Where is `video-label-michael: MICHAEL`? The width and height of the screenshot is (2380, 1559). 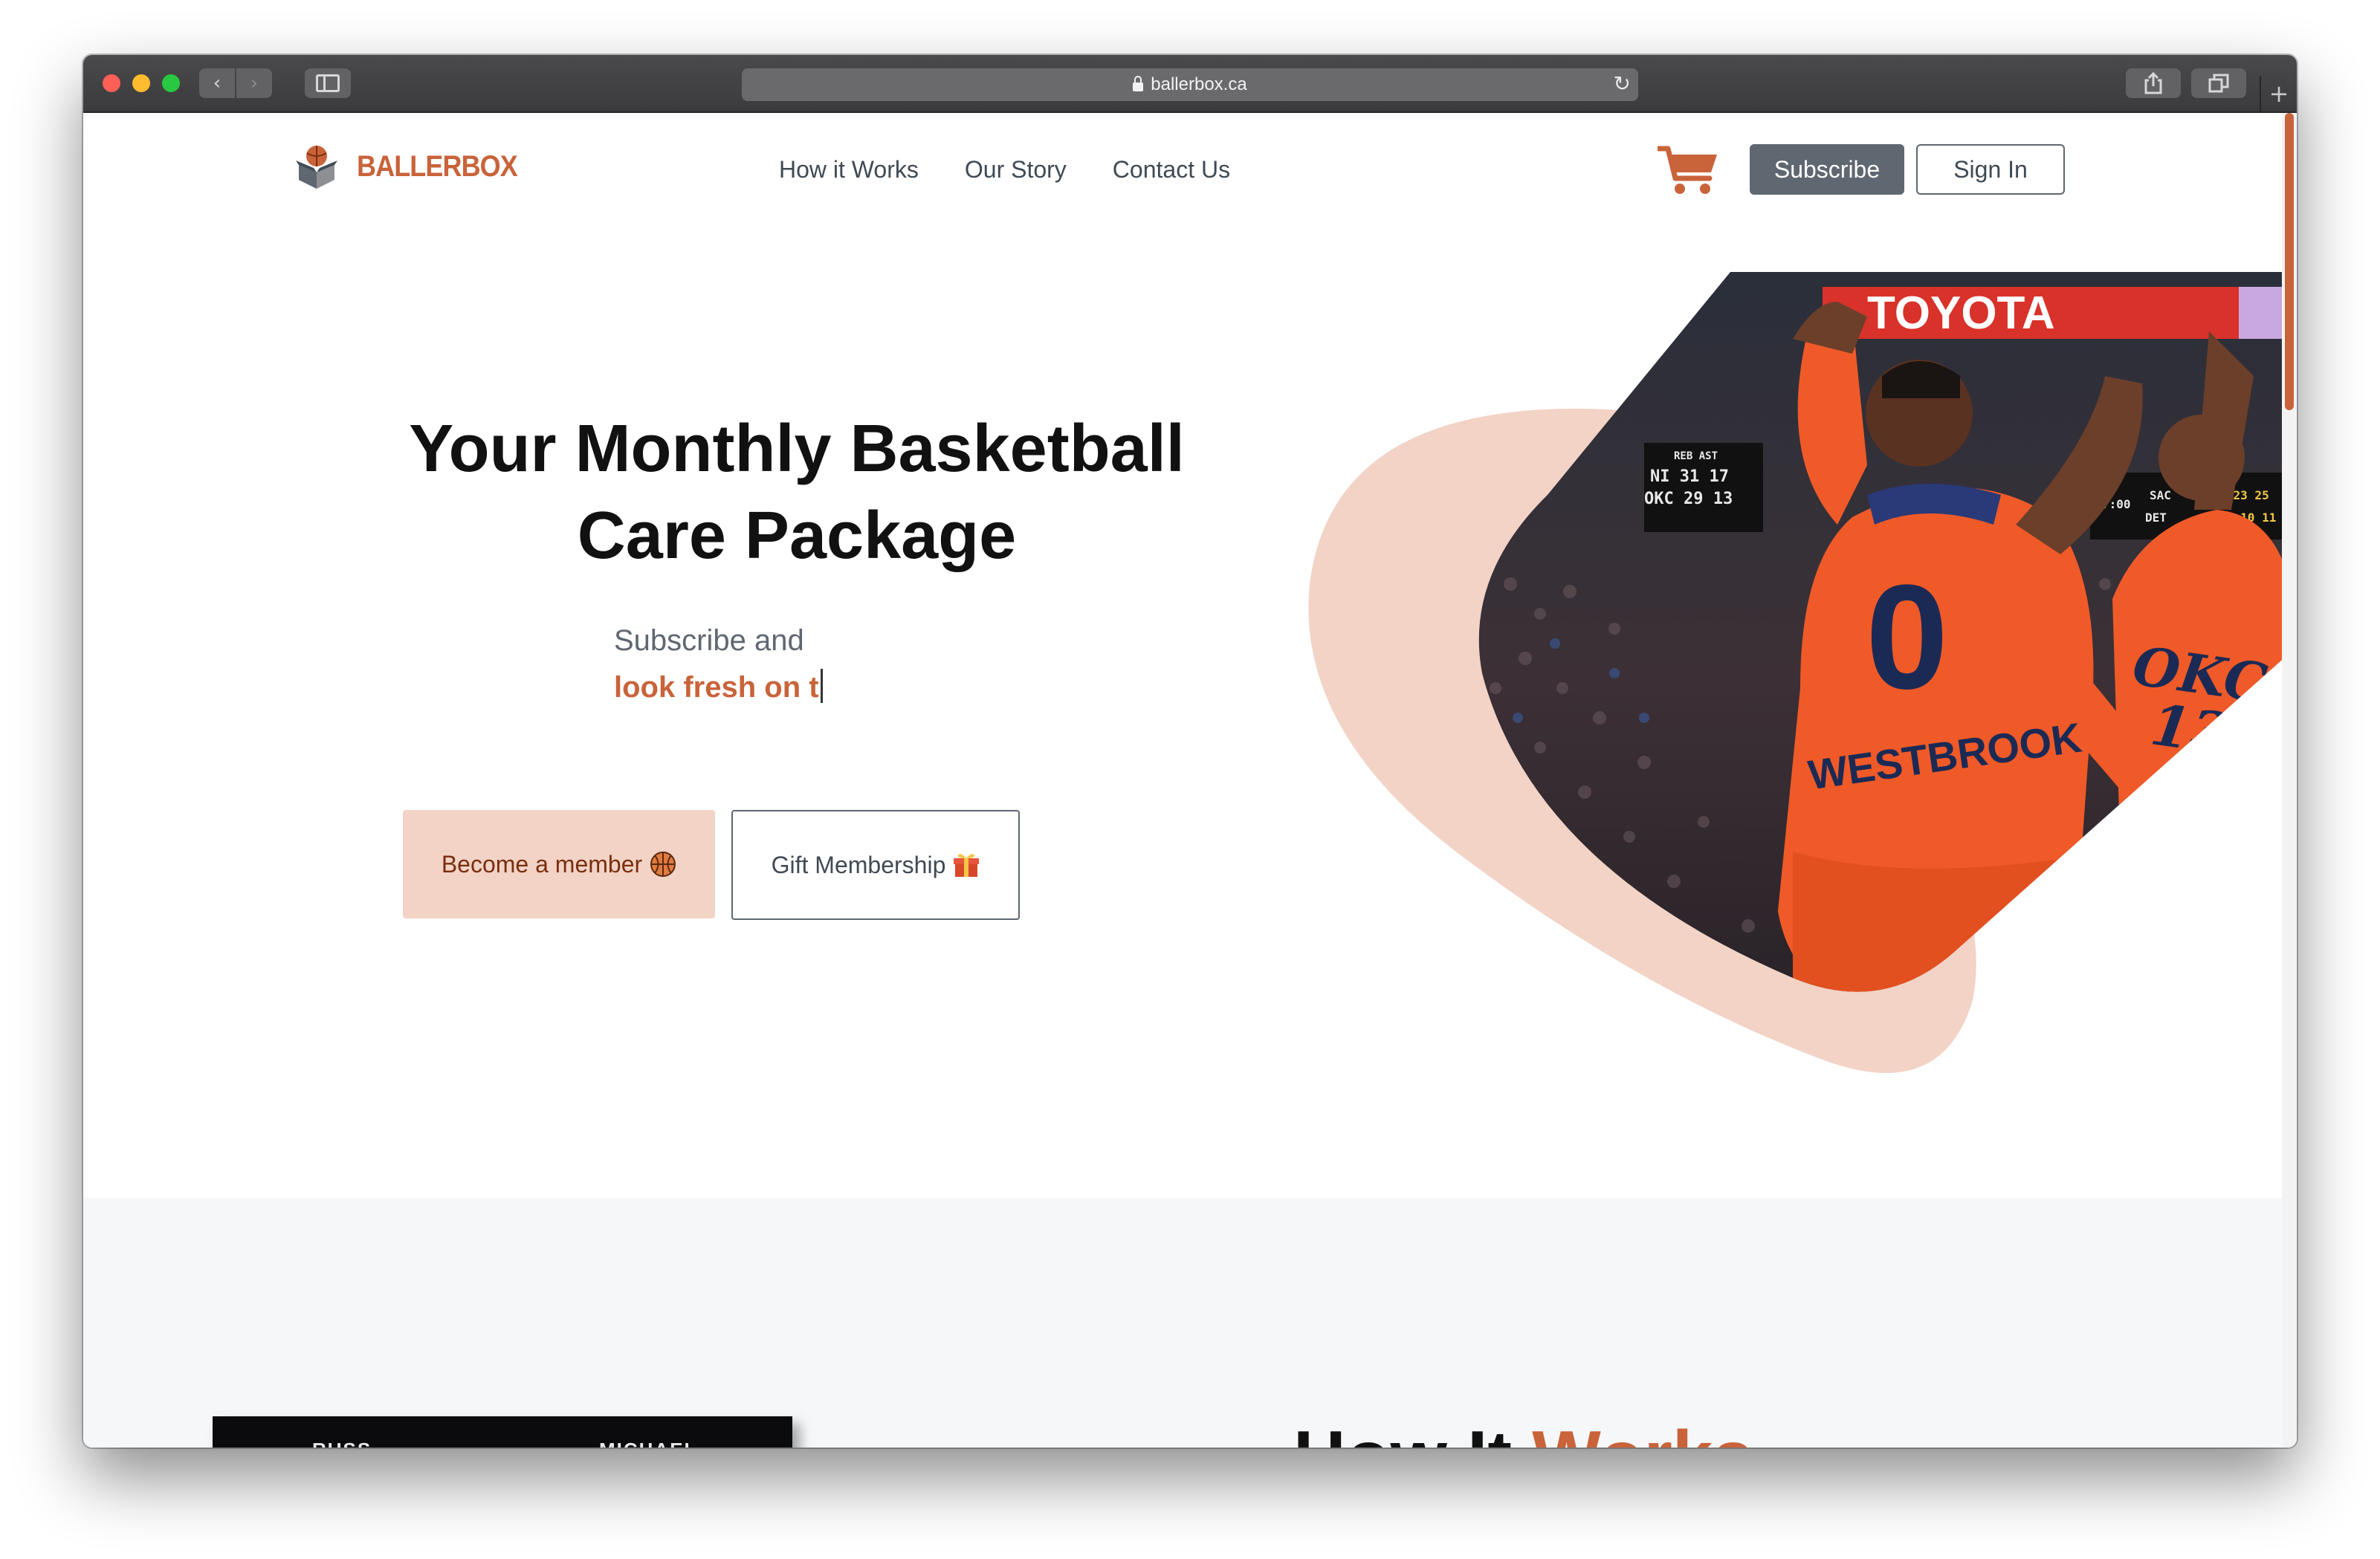
video-label-michael: MICHAEL is located at coordinates (648, 1443).